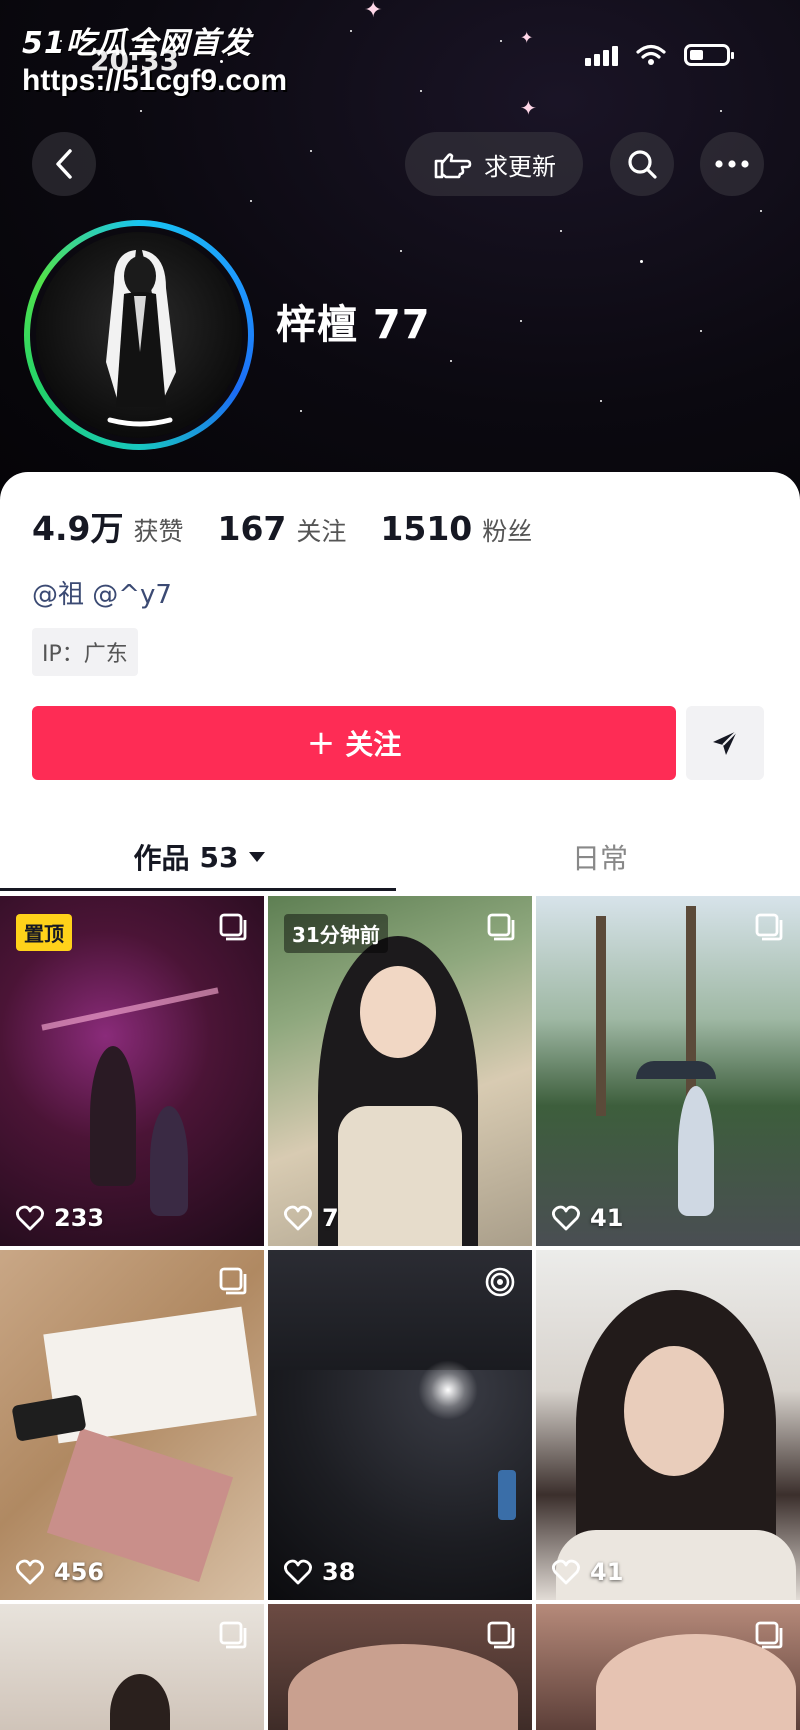 The image size is (800, 1730). I want to click on chevron-left-icon, so click(64, 164).